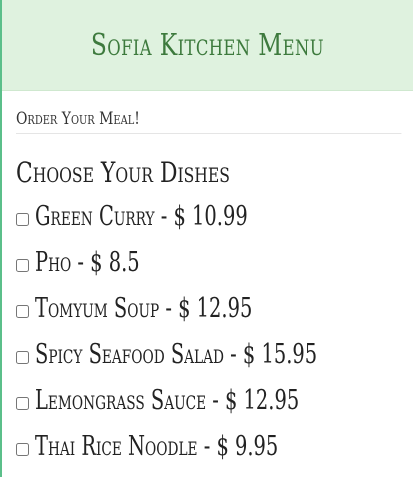 This screenshot has height=477, width=413. Describe the element at coordinates (22, 357) in the screenshot. I see `dish-checkbox-spicy-seafood-salad` at that location.